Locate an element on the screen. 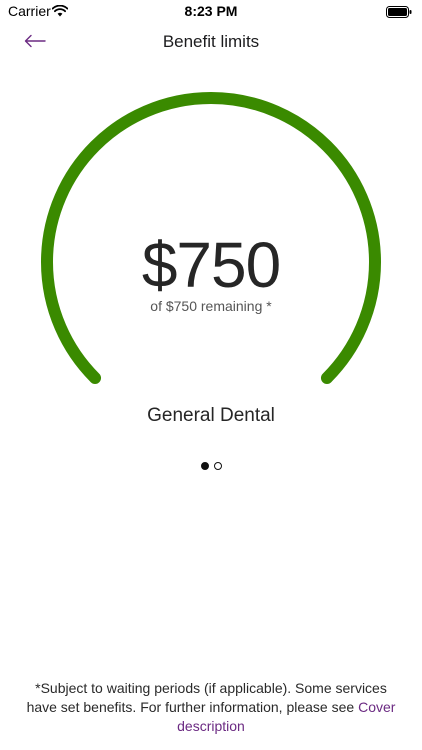  remaining-amount: $750 is located at coordinates (211, 265).